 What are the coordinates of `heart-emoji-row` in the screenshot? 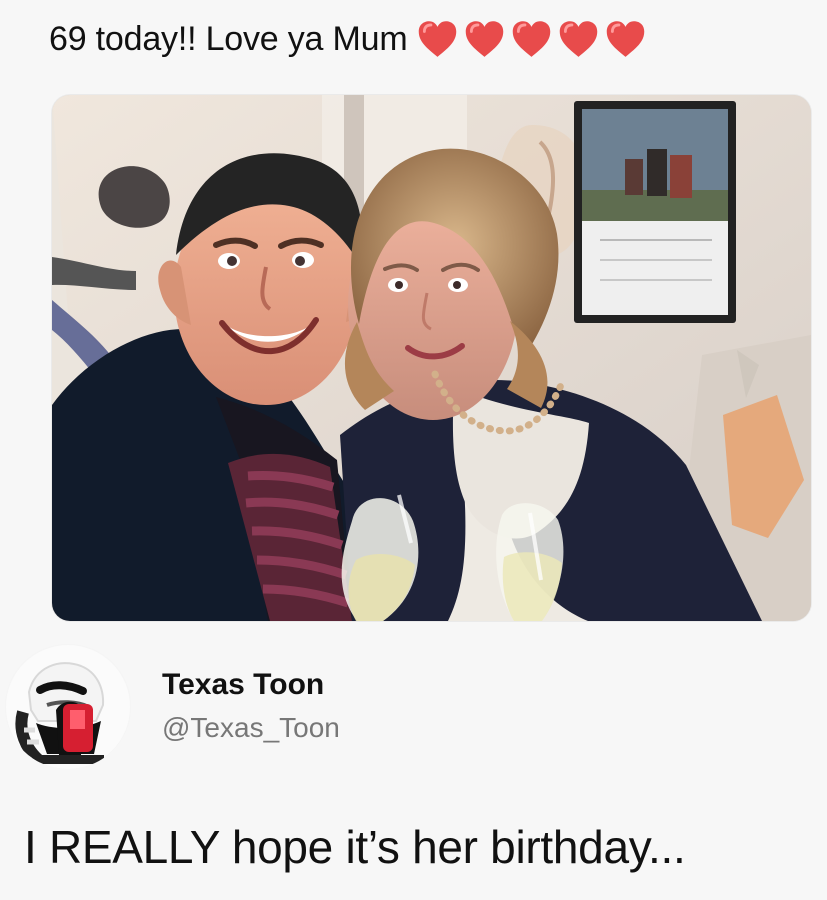 It's located at (531, 39).